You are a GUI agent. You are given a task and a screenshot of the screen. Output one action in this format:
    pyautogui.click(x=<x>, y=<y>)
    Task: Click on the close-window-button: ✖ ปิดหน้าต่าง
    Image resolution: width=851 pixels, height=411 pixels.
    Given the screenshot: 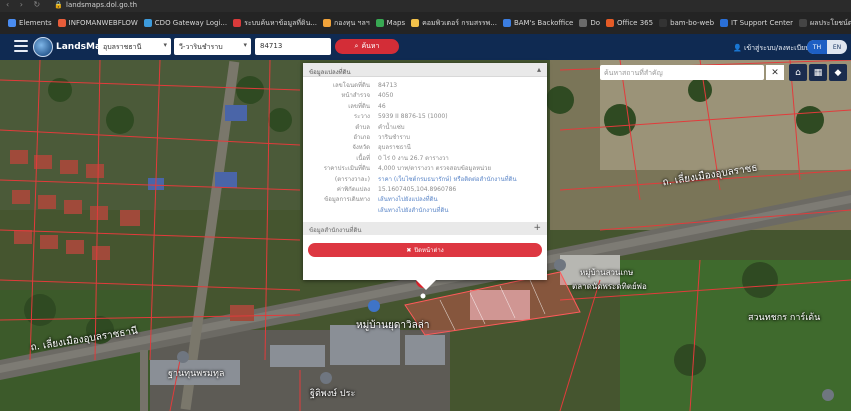 What is the action you would take?
    pyautogui.click(x=425, y=250)
    